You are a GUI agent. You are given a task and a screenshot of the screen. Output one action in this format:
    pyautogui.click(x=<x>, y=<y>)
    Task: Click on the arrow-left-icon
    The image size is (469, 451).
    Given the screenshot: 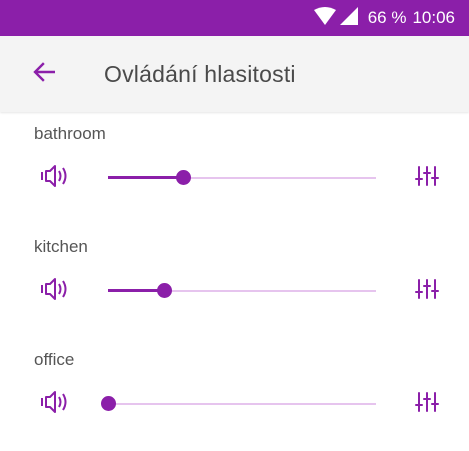 What is the action you would take?
    pyautogui.click(x=44, y=74)
    